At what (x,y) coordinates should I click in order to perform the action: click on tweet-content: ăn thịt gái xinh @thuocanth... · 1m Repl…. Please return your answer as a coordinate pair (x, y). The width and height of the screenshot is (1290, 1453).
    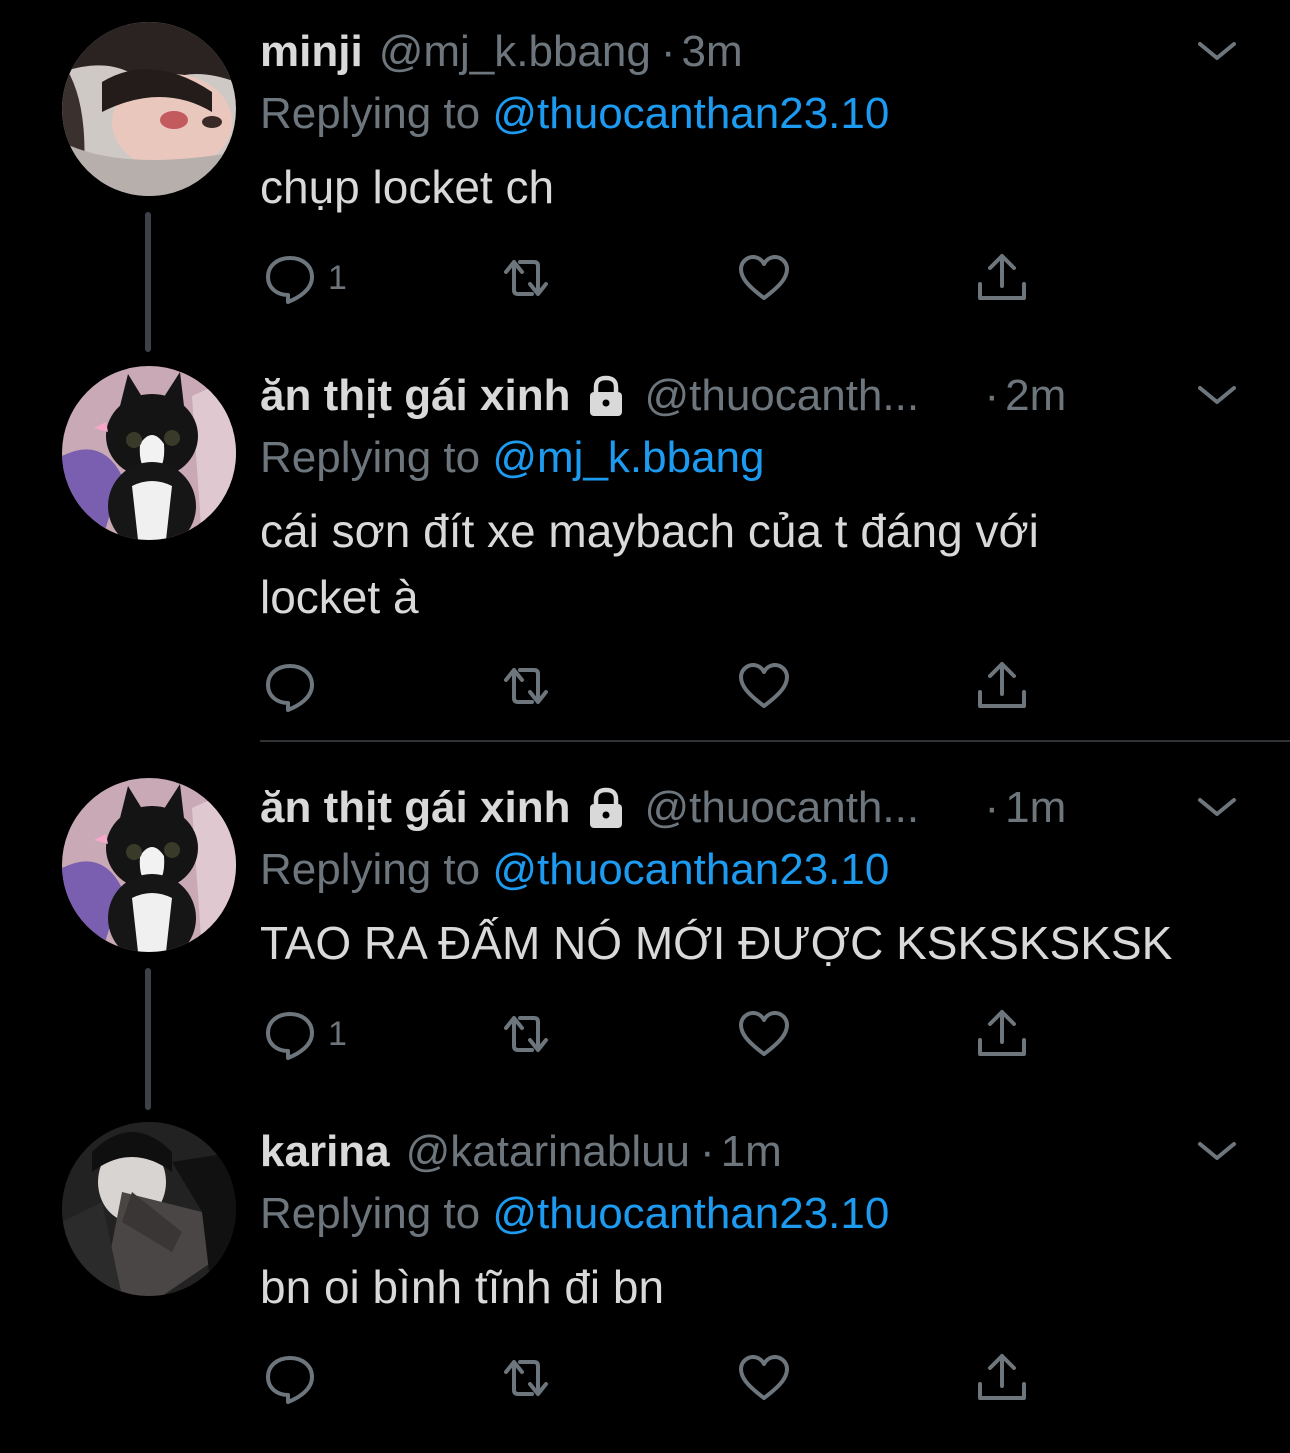
    Looking at the image, I should click on (750, 919).